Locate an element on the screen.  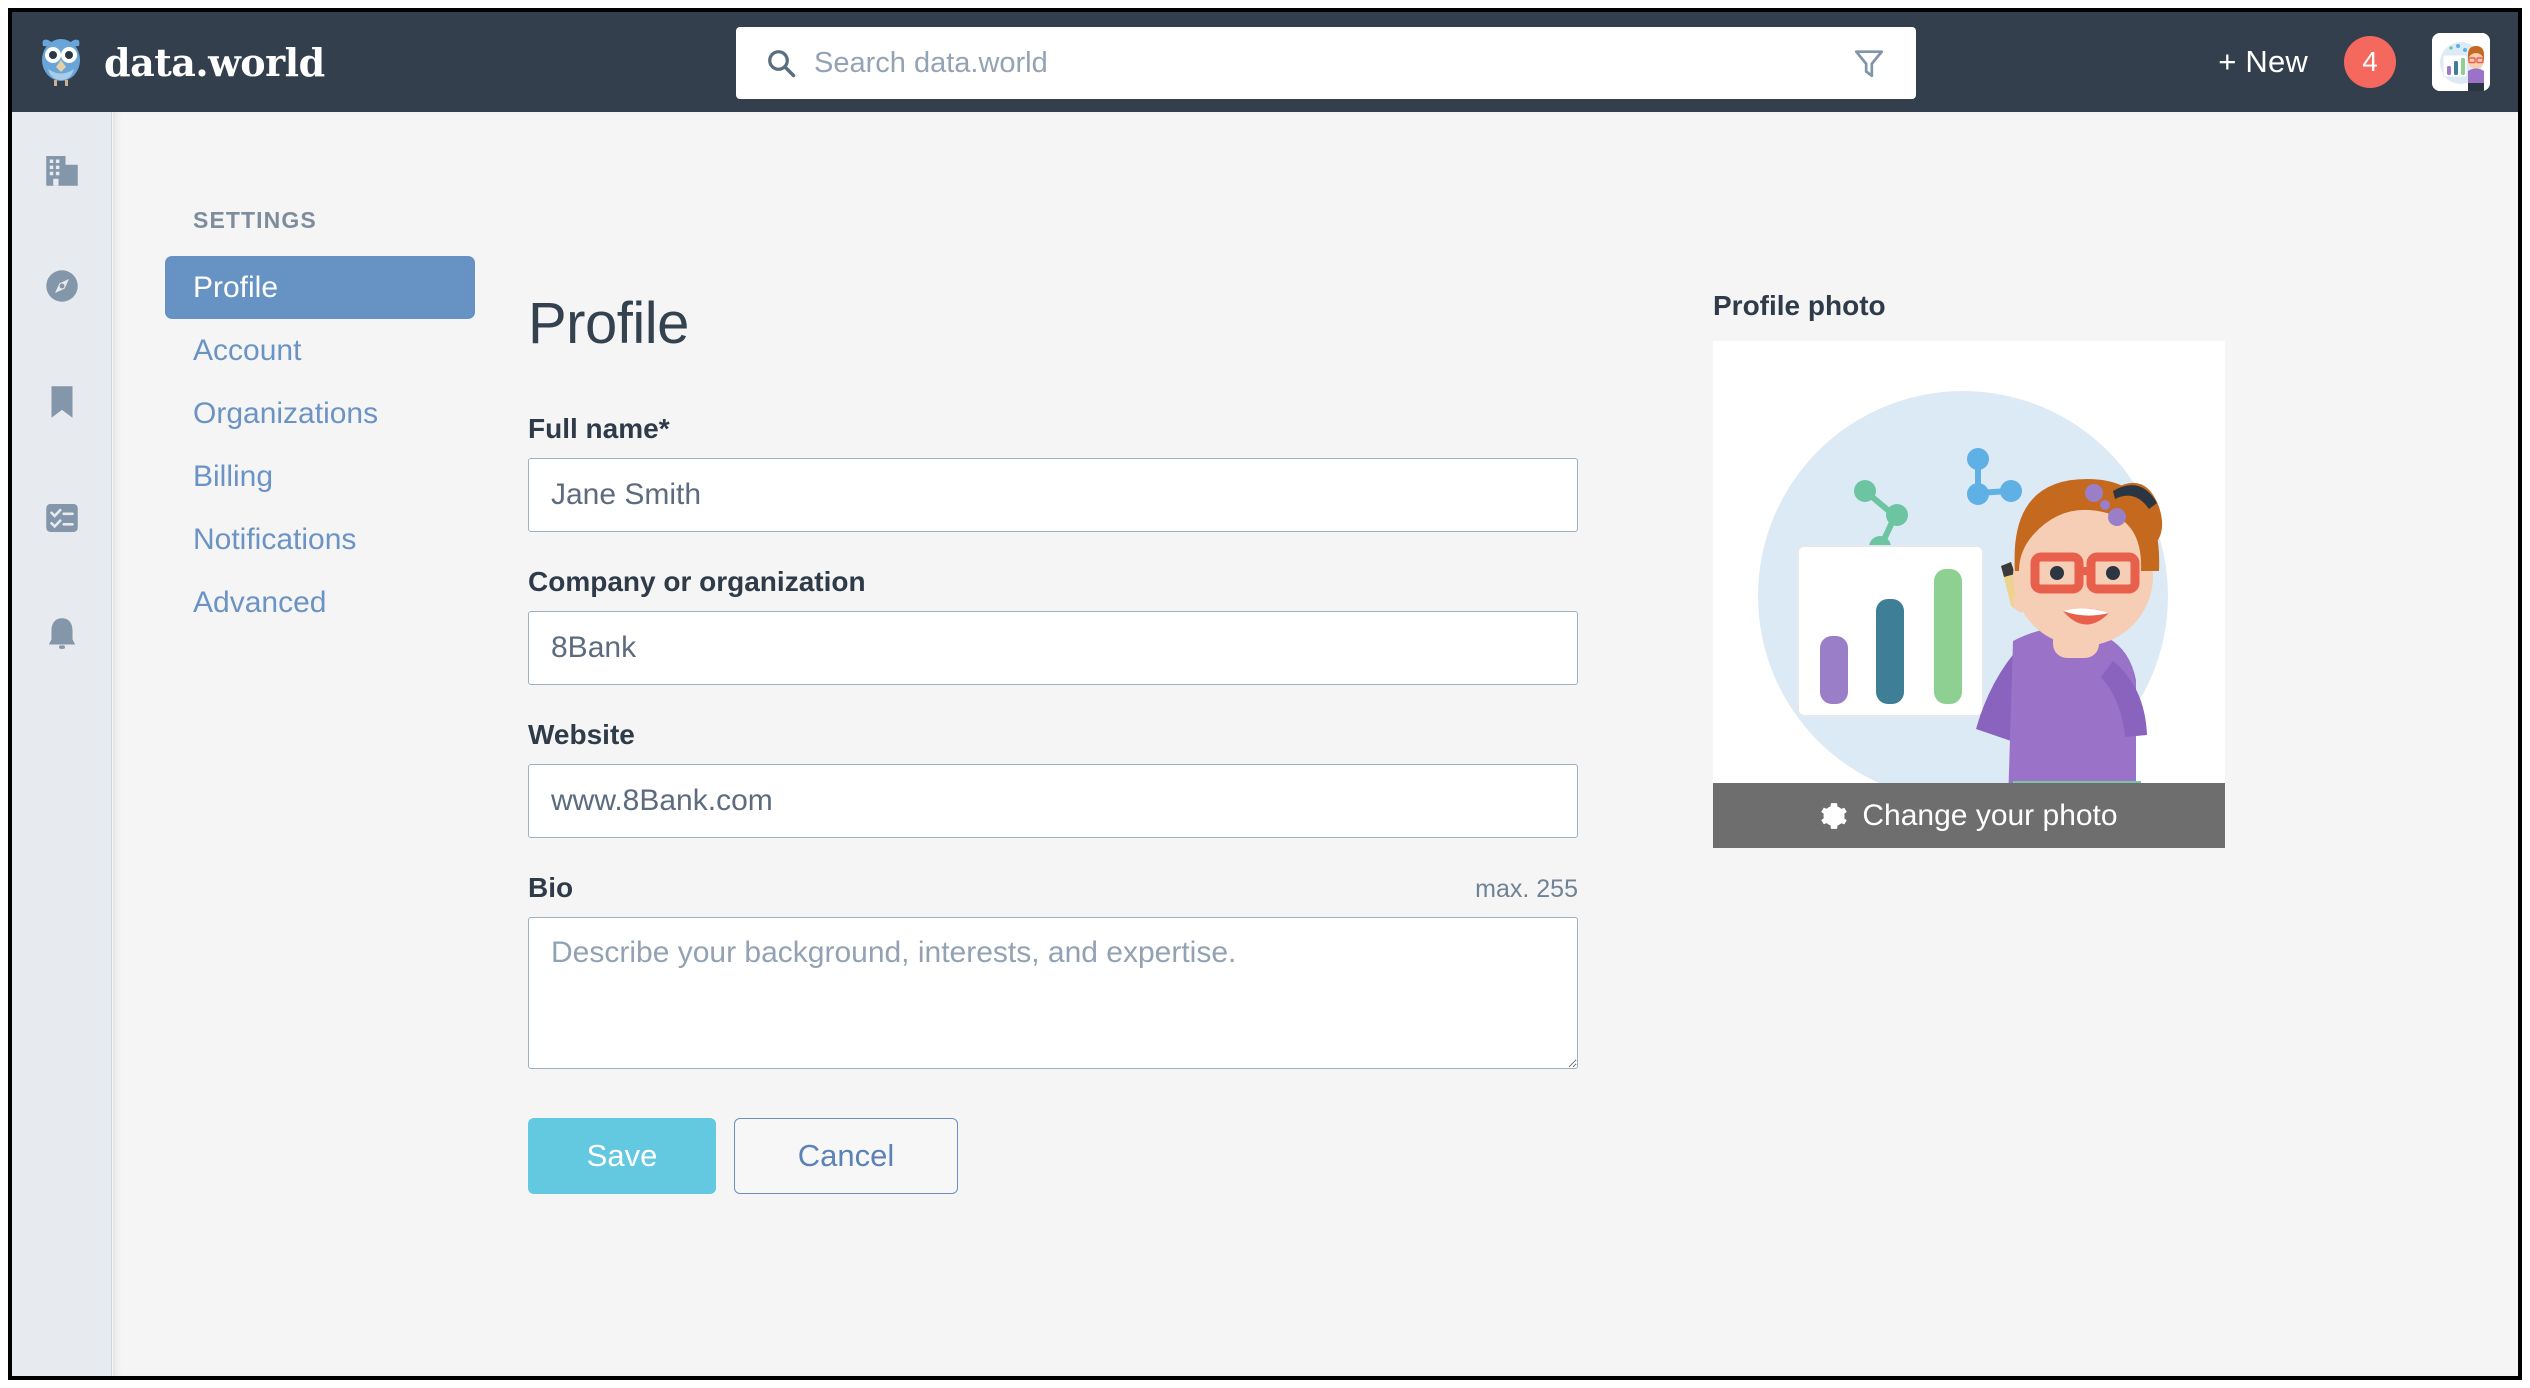
profile-illustration is located at coordinates (1969, 594).